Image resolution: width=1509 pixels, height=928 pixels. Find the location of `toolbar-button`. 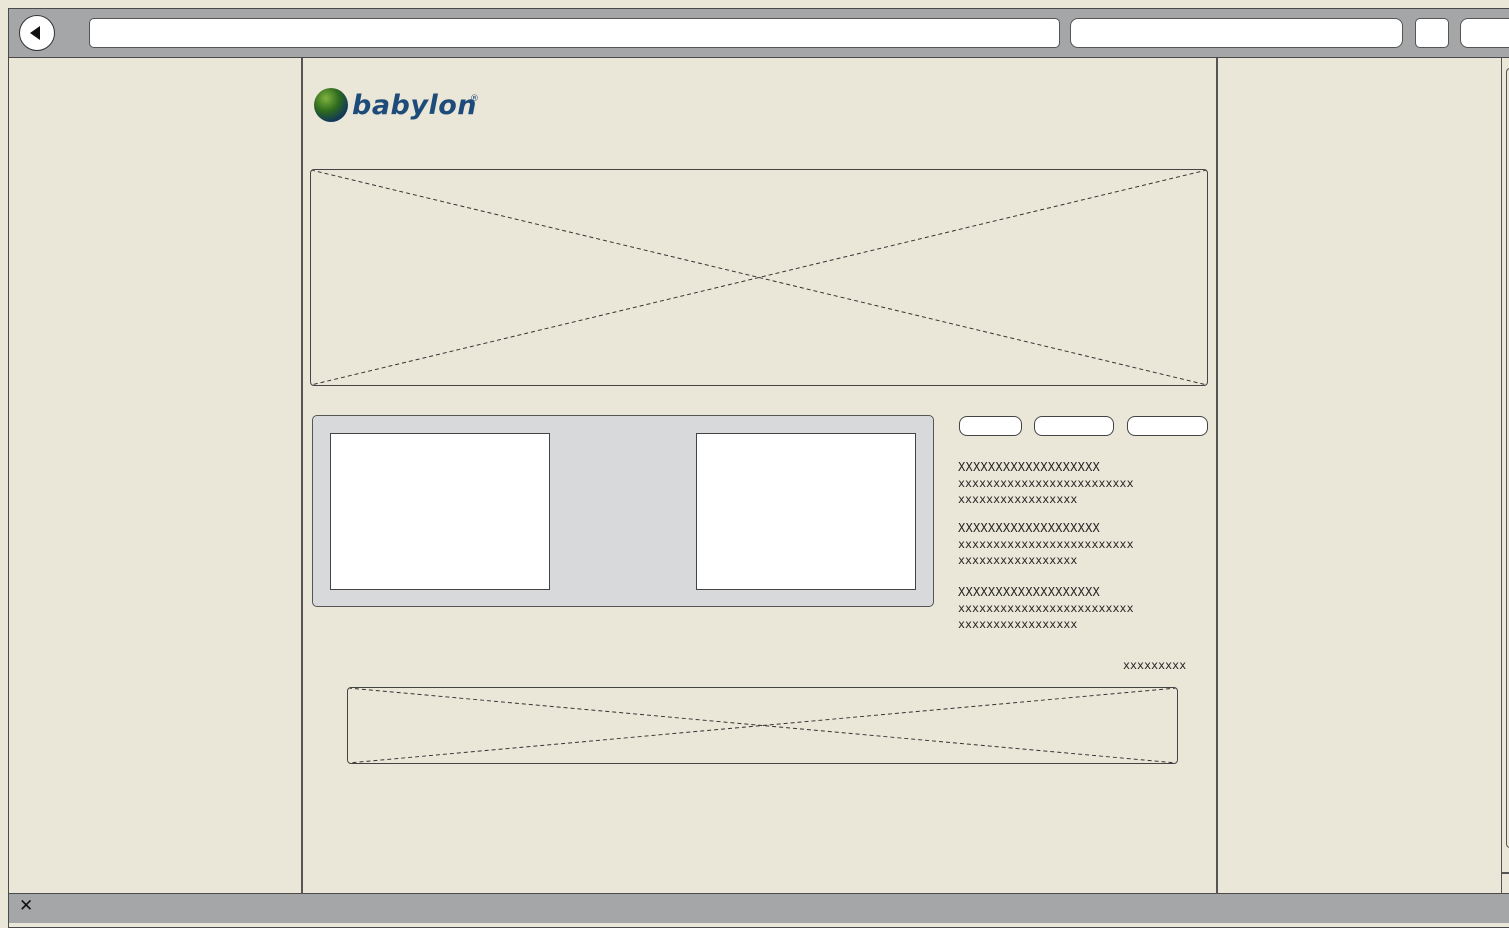

toolbar-button is located at coordinates (1432, 33).